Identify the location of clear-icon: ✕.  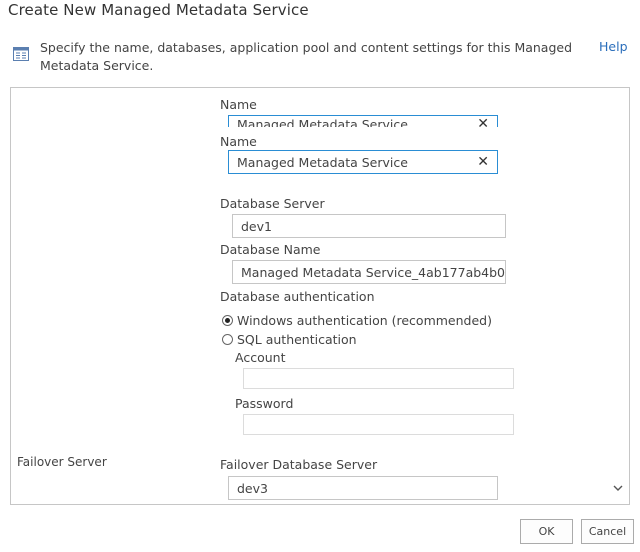
(483, 121).